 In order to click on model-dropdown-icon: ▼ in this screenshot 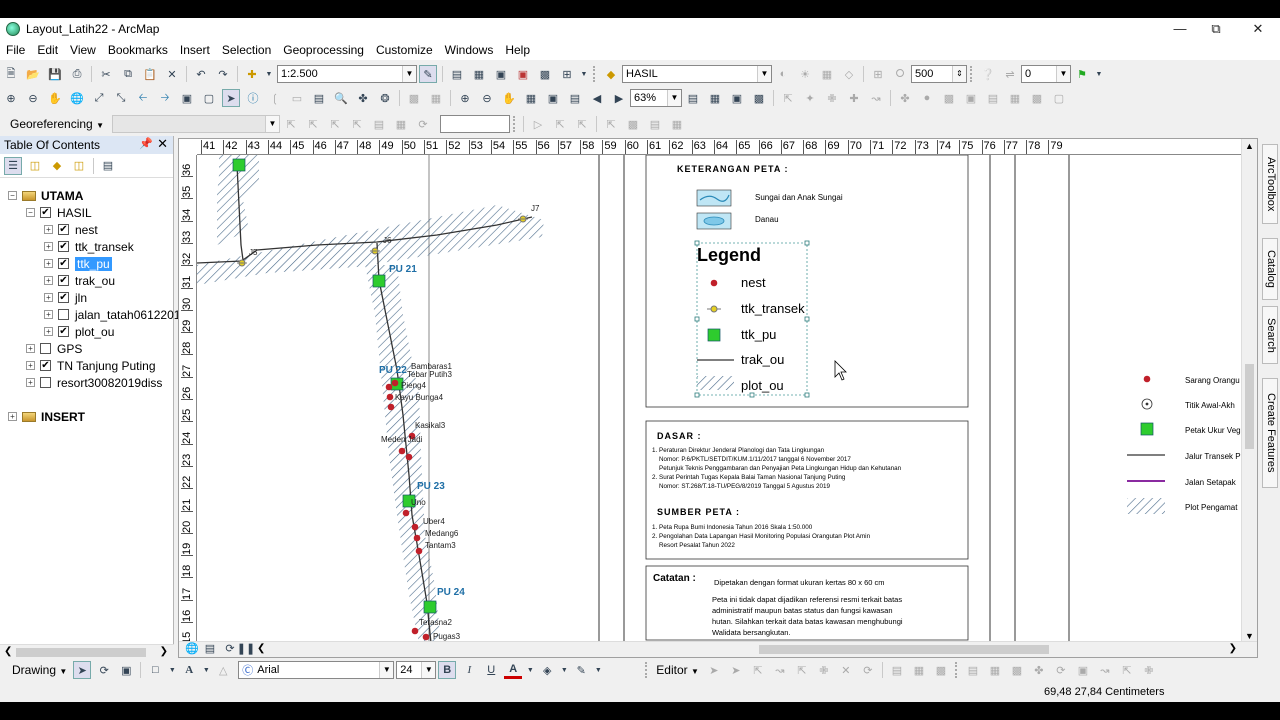, I will do `click(584, 74)`.